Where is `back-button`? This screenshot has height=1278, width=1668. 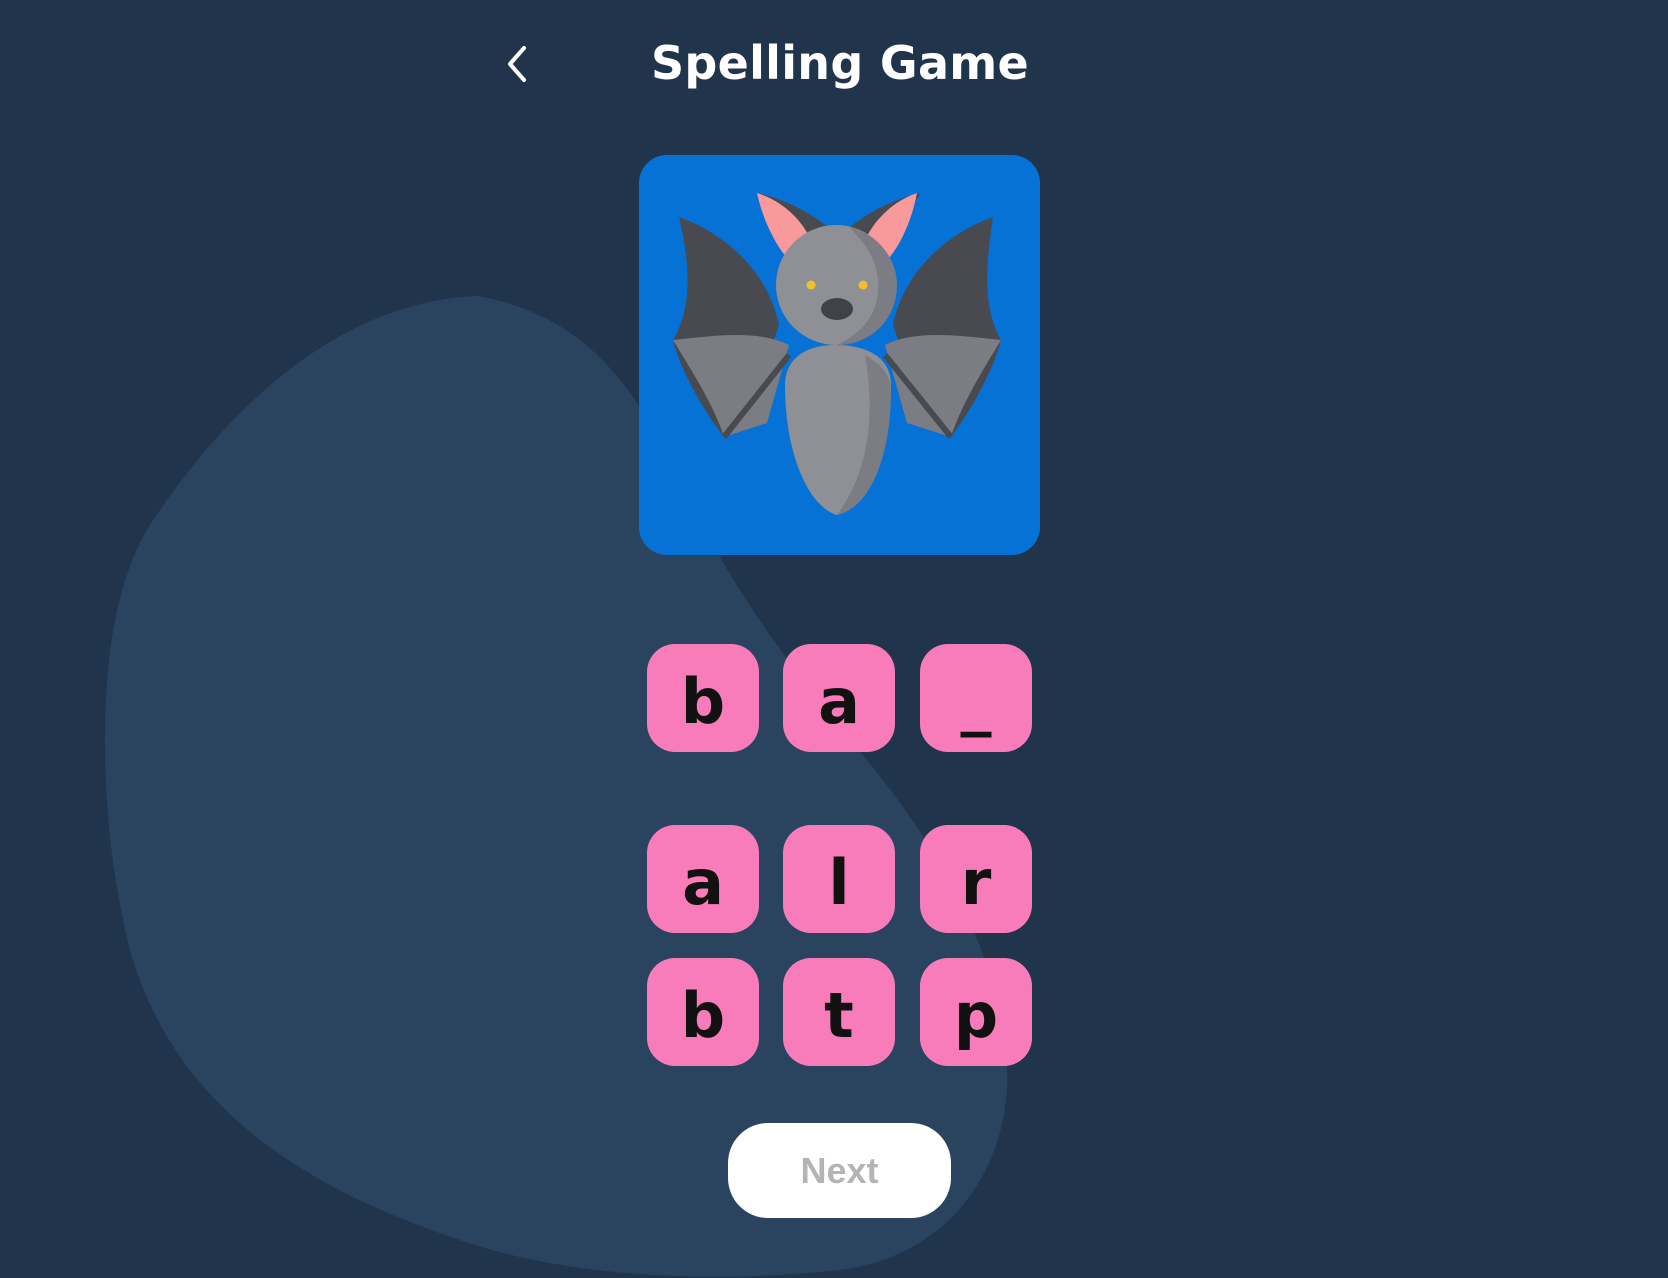 back-button is located at coordinates (518, 64).